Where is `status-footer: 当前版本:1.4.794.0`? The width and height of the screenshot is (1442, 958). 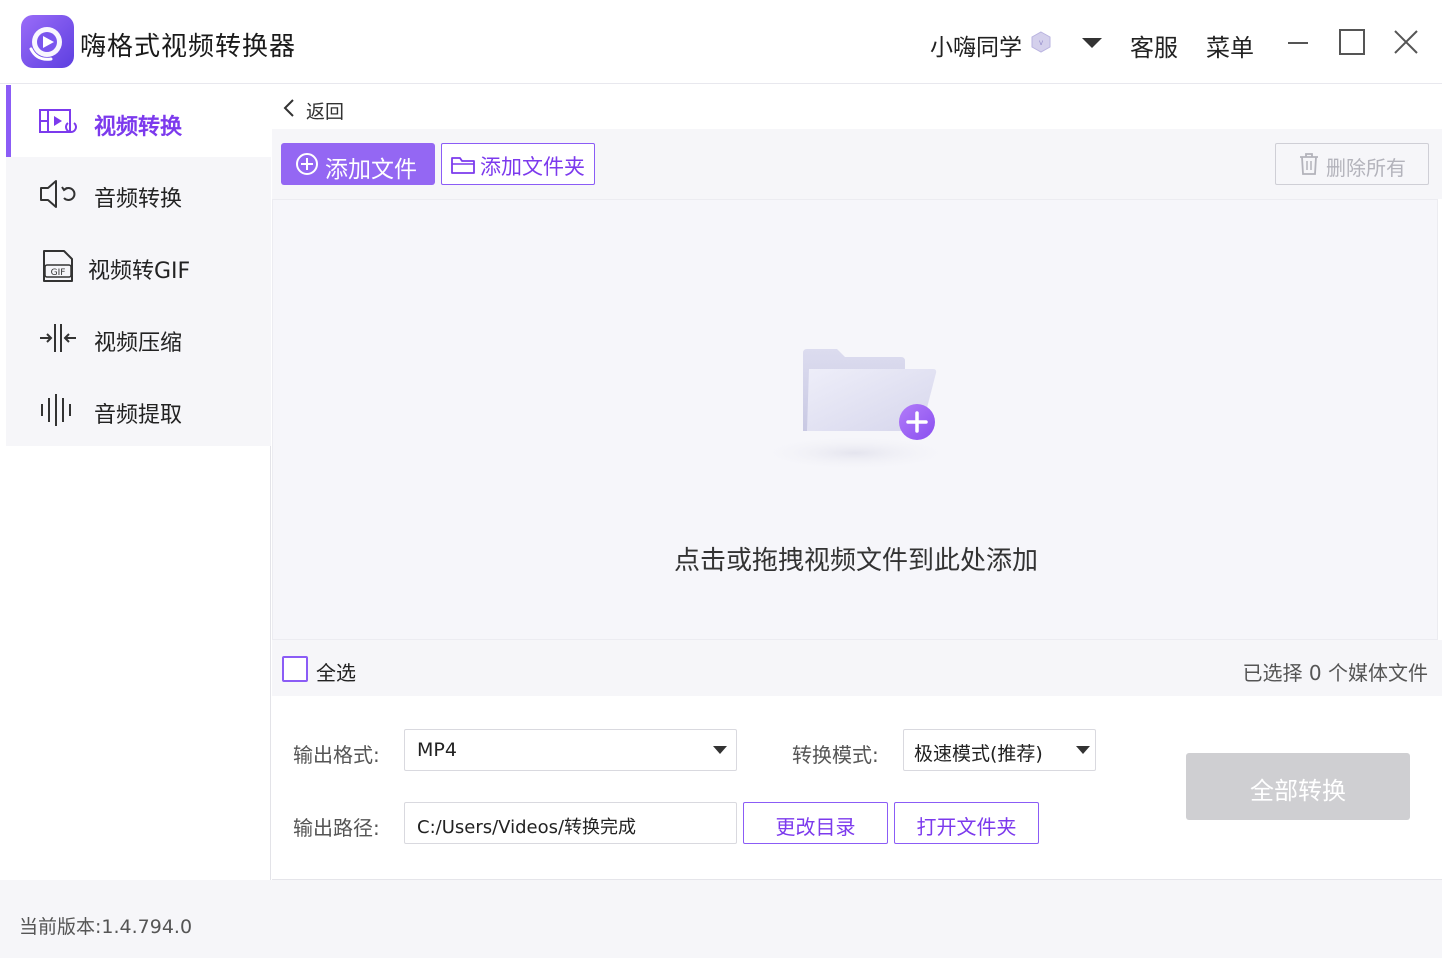
status-footer: 当前版本:1.4.794.0 is located at coordinates (721, 919).